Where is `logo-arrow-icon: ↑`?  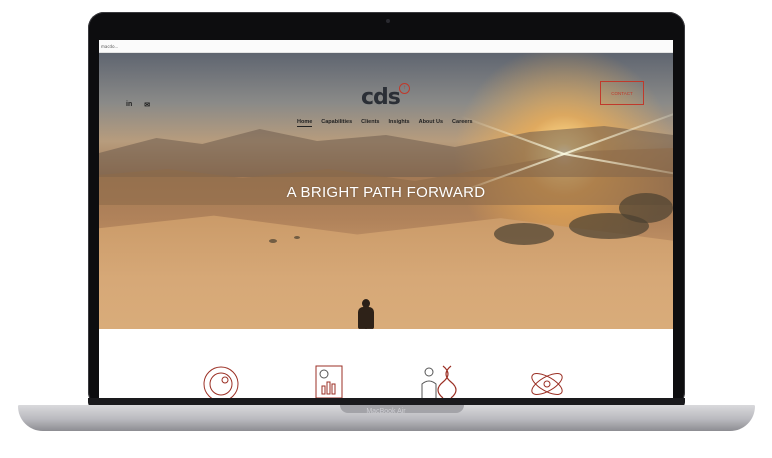
logo-arrow-icon: ↑ is located at coordinates (404, 88).